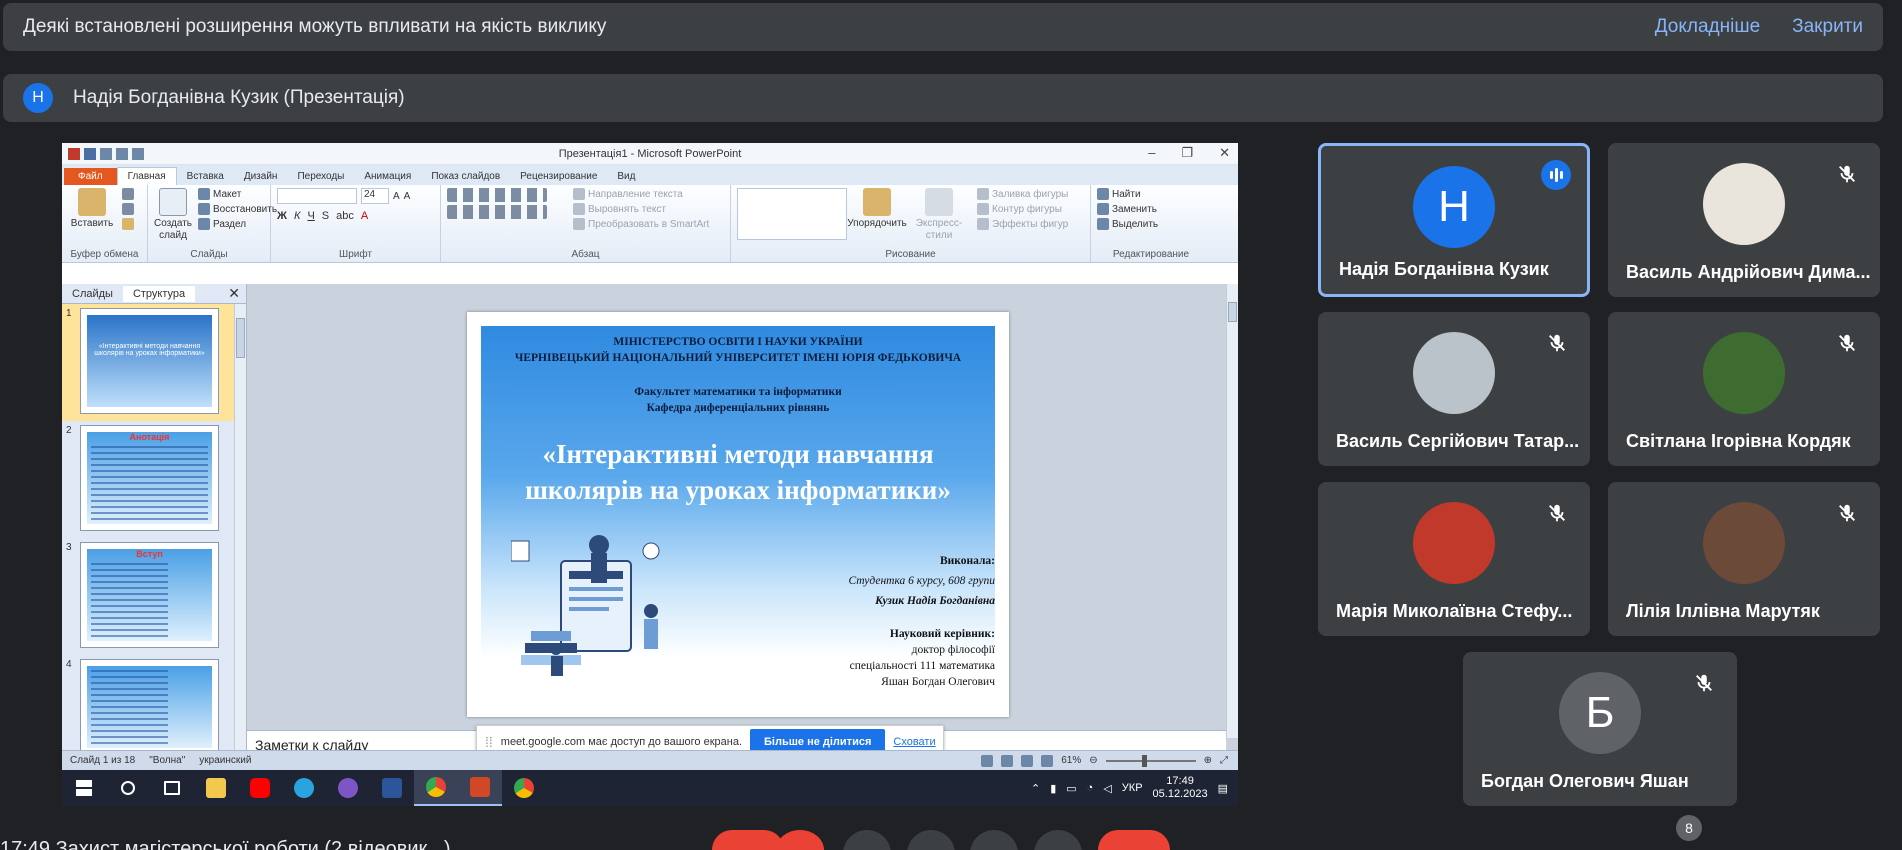 The width and height of the screenshot is (1902, 850). What do you see at coordinates (237, 209) in the screenshot?
I see `reset-button: Восстановить` at bounding box center [237, 209].